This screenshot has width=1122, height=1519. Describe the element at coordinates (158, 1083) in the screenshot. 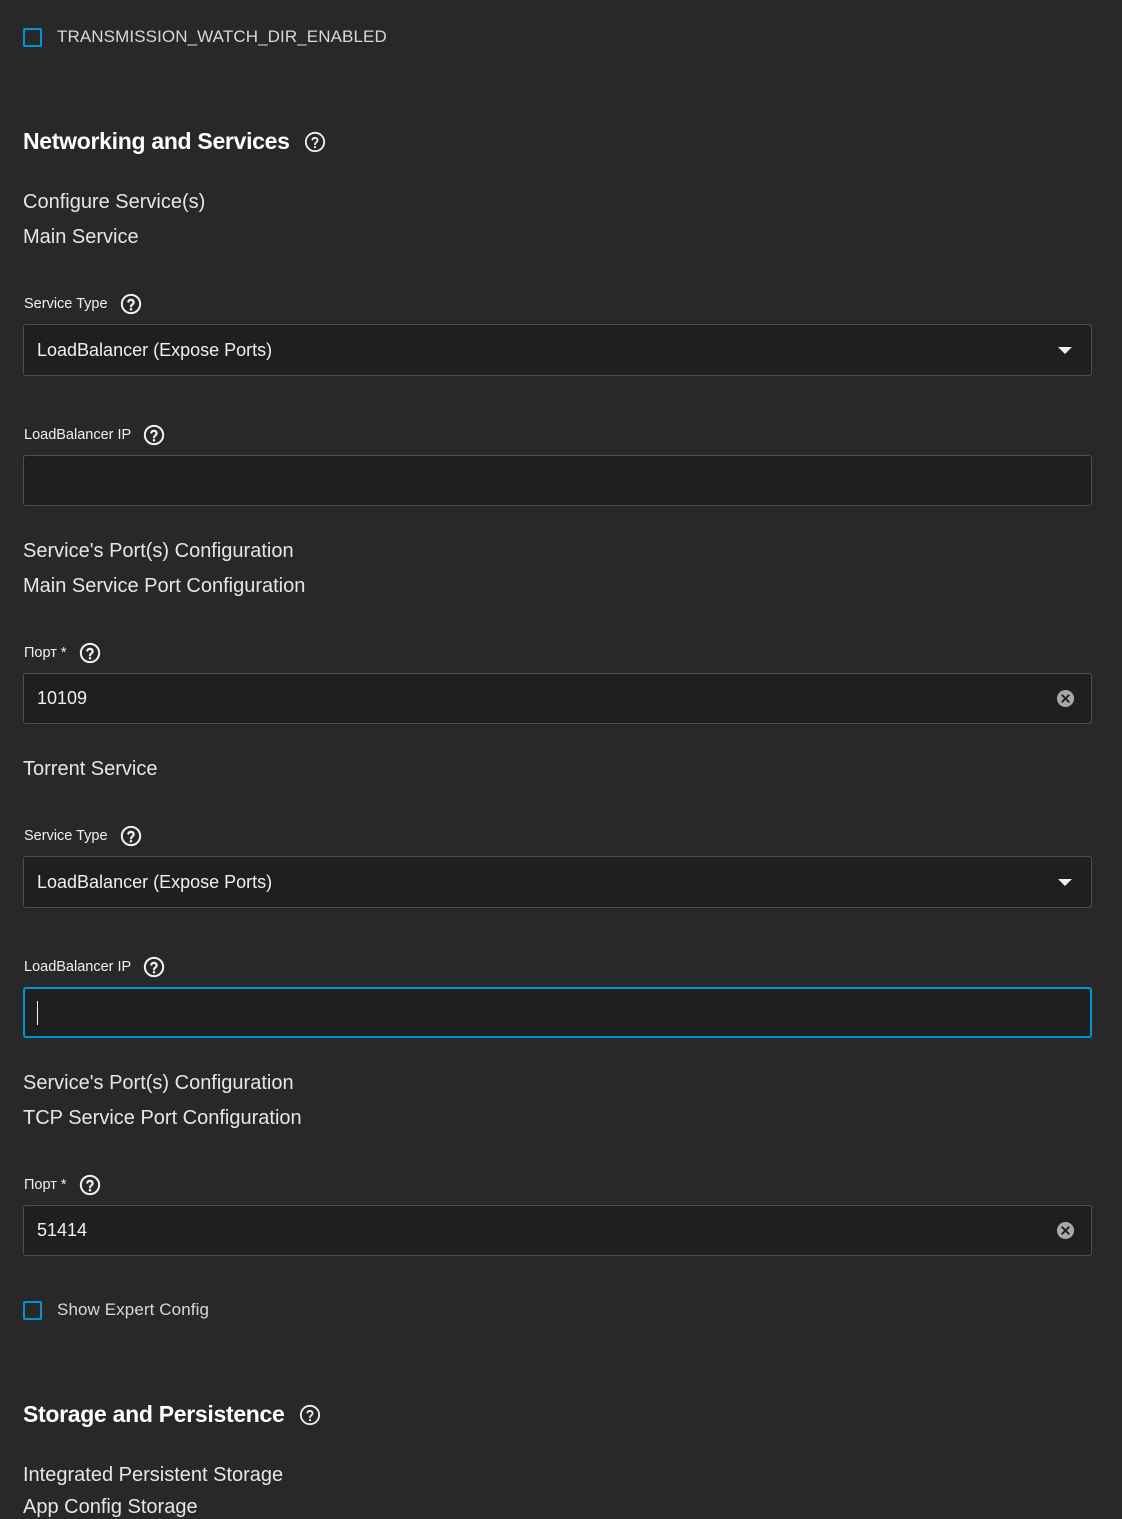

I see `torrent-ports-heading: Service's Port(s) Configuration` at that location.